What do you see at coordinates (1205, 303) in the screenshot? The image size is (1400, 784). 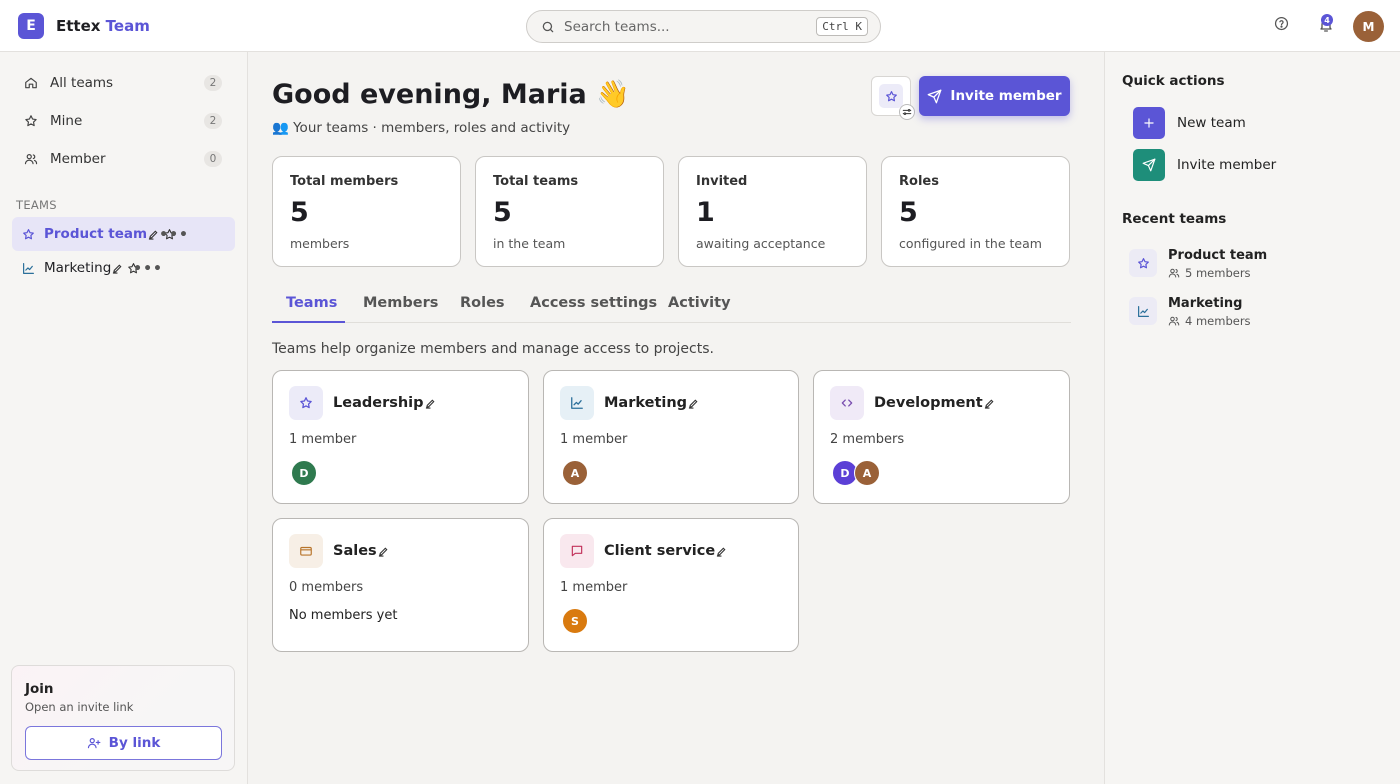 I see `recent-team-name: Marketing` at bounding box center [1205, 303].